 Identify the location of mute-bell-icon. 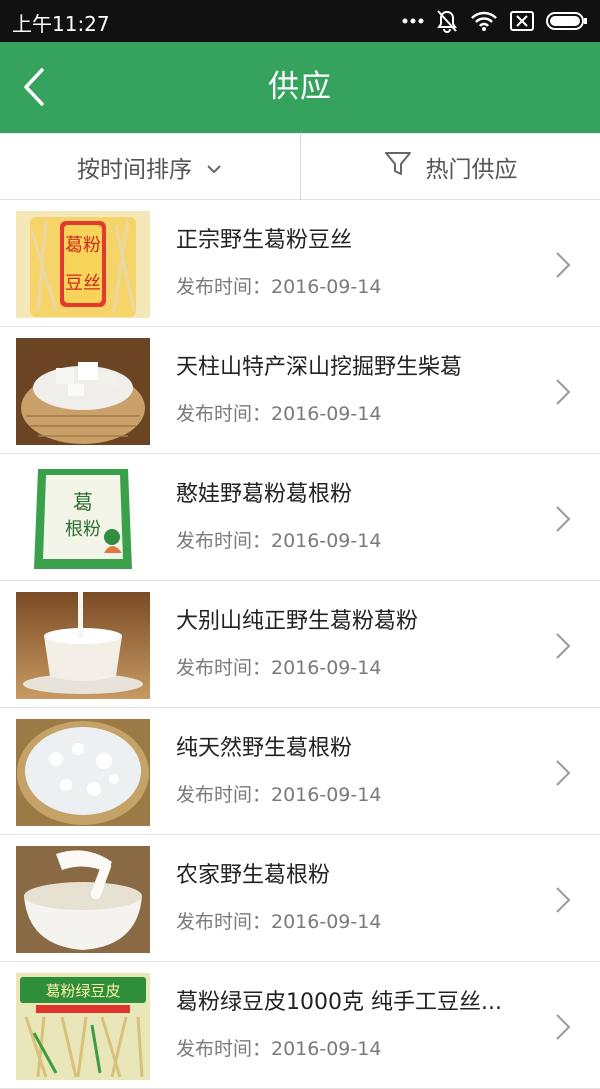
(447, 21).